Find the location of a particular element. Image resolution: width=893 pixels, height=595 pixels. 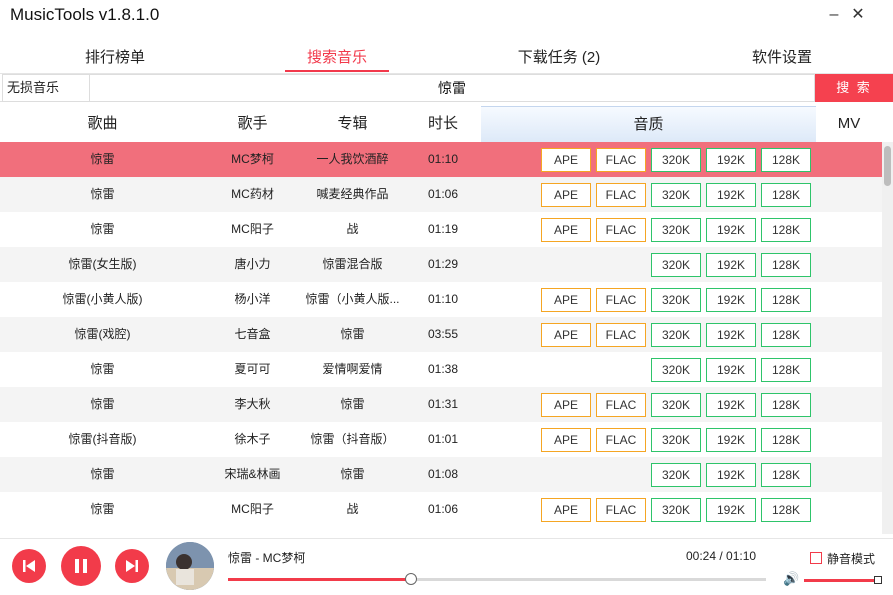

table-row: 惊雷 李大秋 惊雷 01:31 APE FLAC 320K 192K 128K is located at coordinates (441, 404).